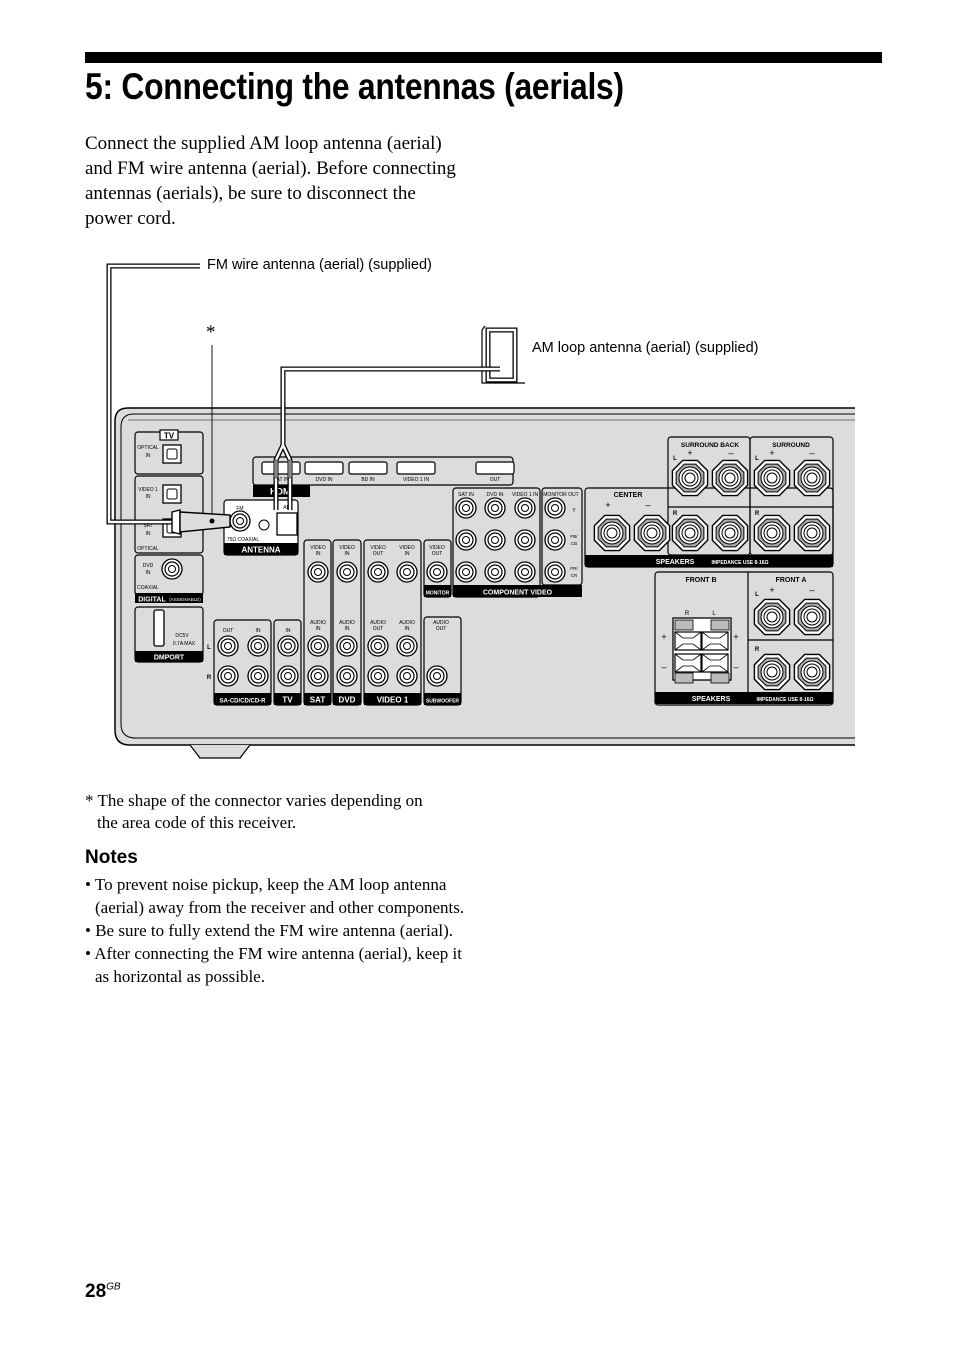 This screenshot has height=1352, width=954. I want to click on subwoofer-out-jack, so click(437, 676).